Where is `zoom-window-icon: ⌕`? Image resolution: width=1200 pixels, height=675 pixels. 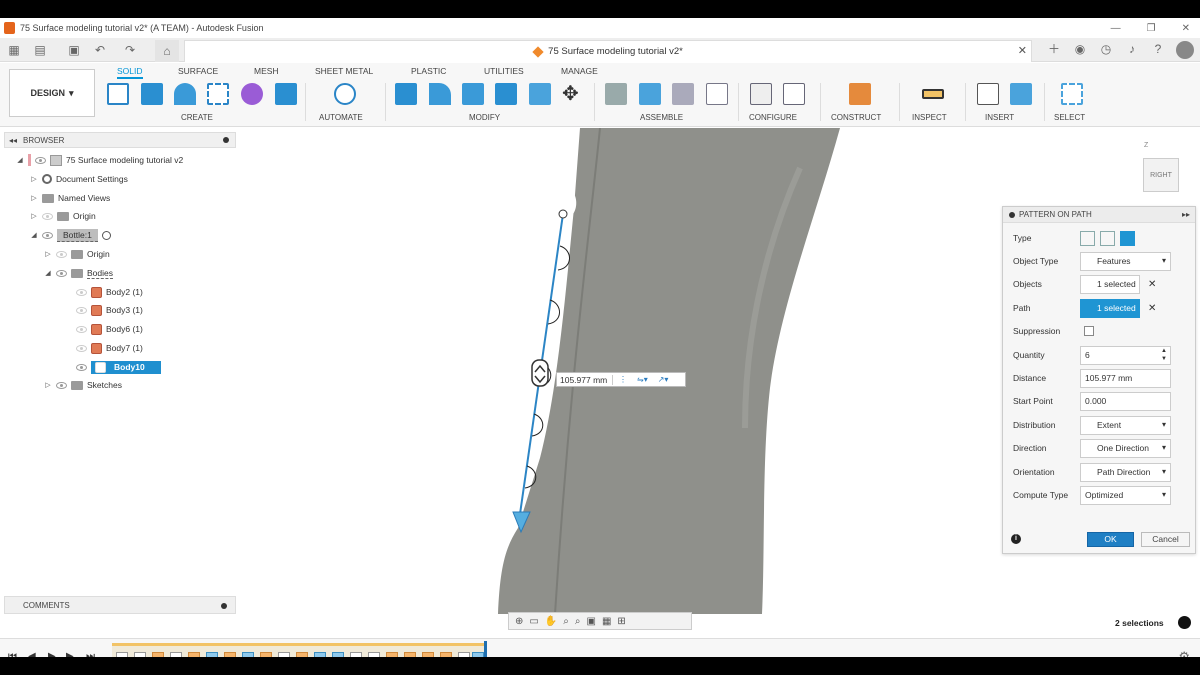
zoom-window-icon: ⌕ is located at coordinates (578, 621).